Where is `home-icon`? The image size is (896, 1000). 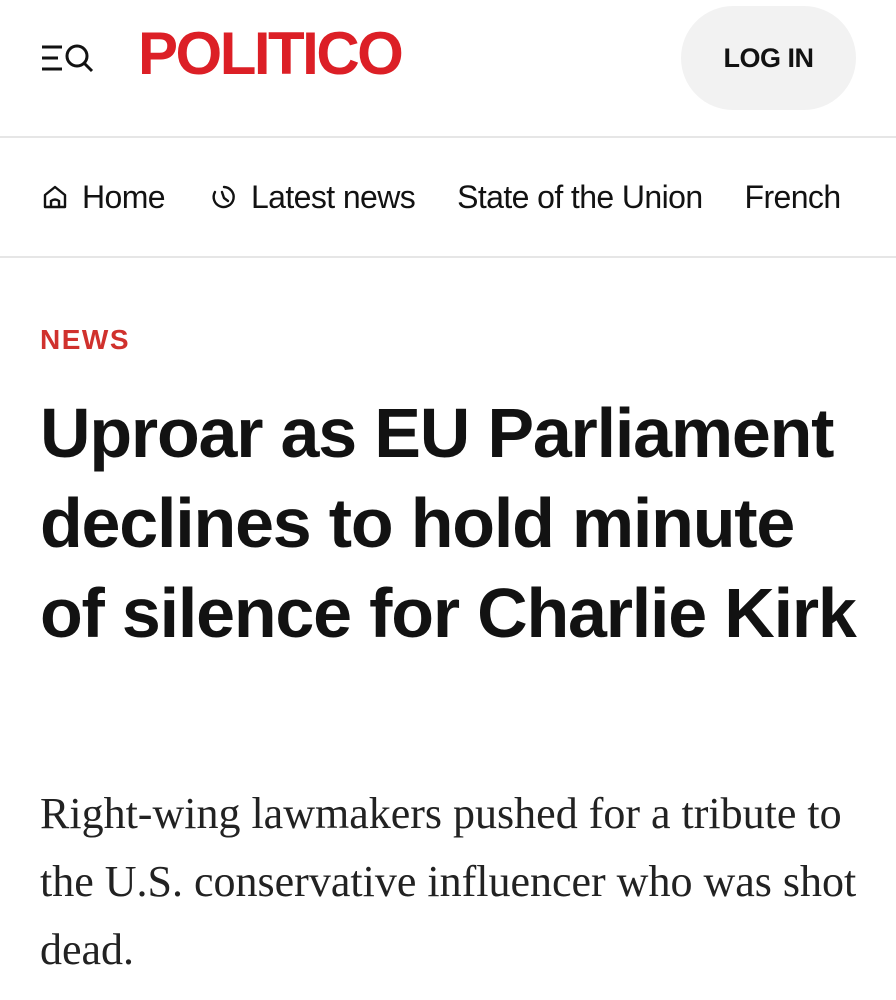
home-icon is located at coordinates (55, 197).